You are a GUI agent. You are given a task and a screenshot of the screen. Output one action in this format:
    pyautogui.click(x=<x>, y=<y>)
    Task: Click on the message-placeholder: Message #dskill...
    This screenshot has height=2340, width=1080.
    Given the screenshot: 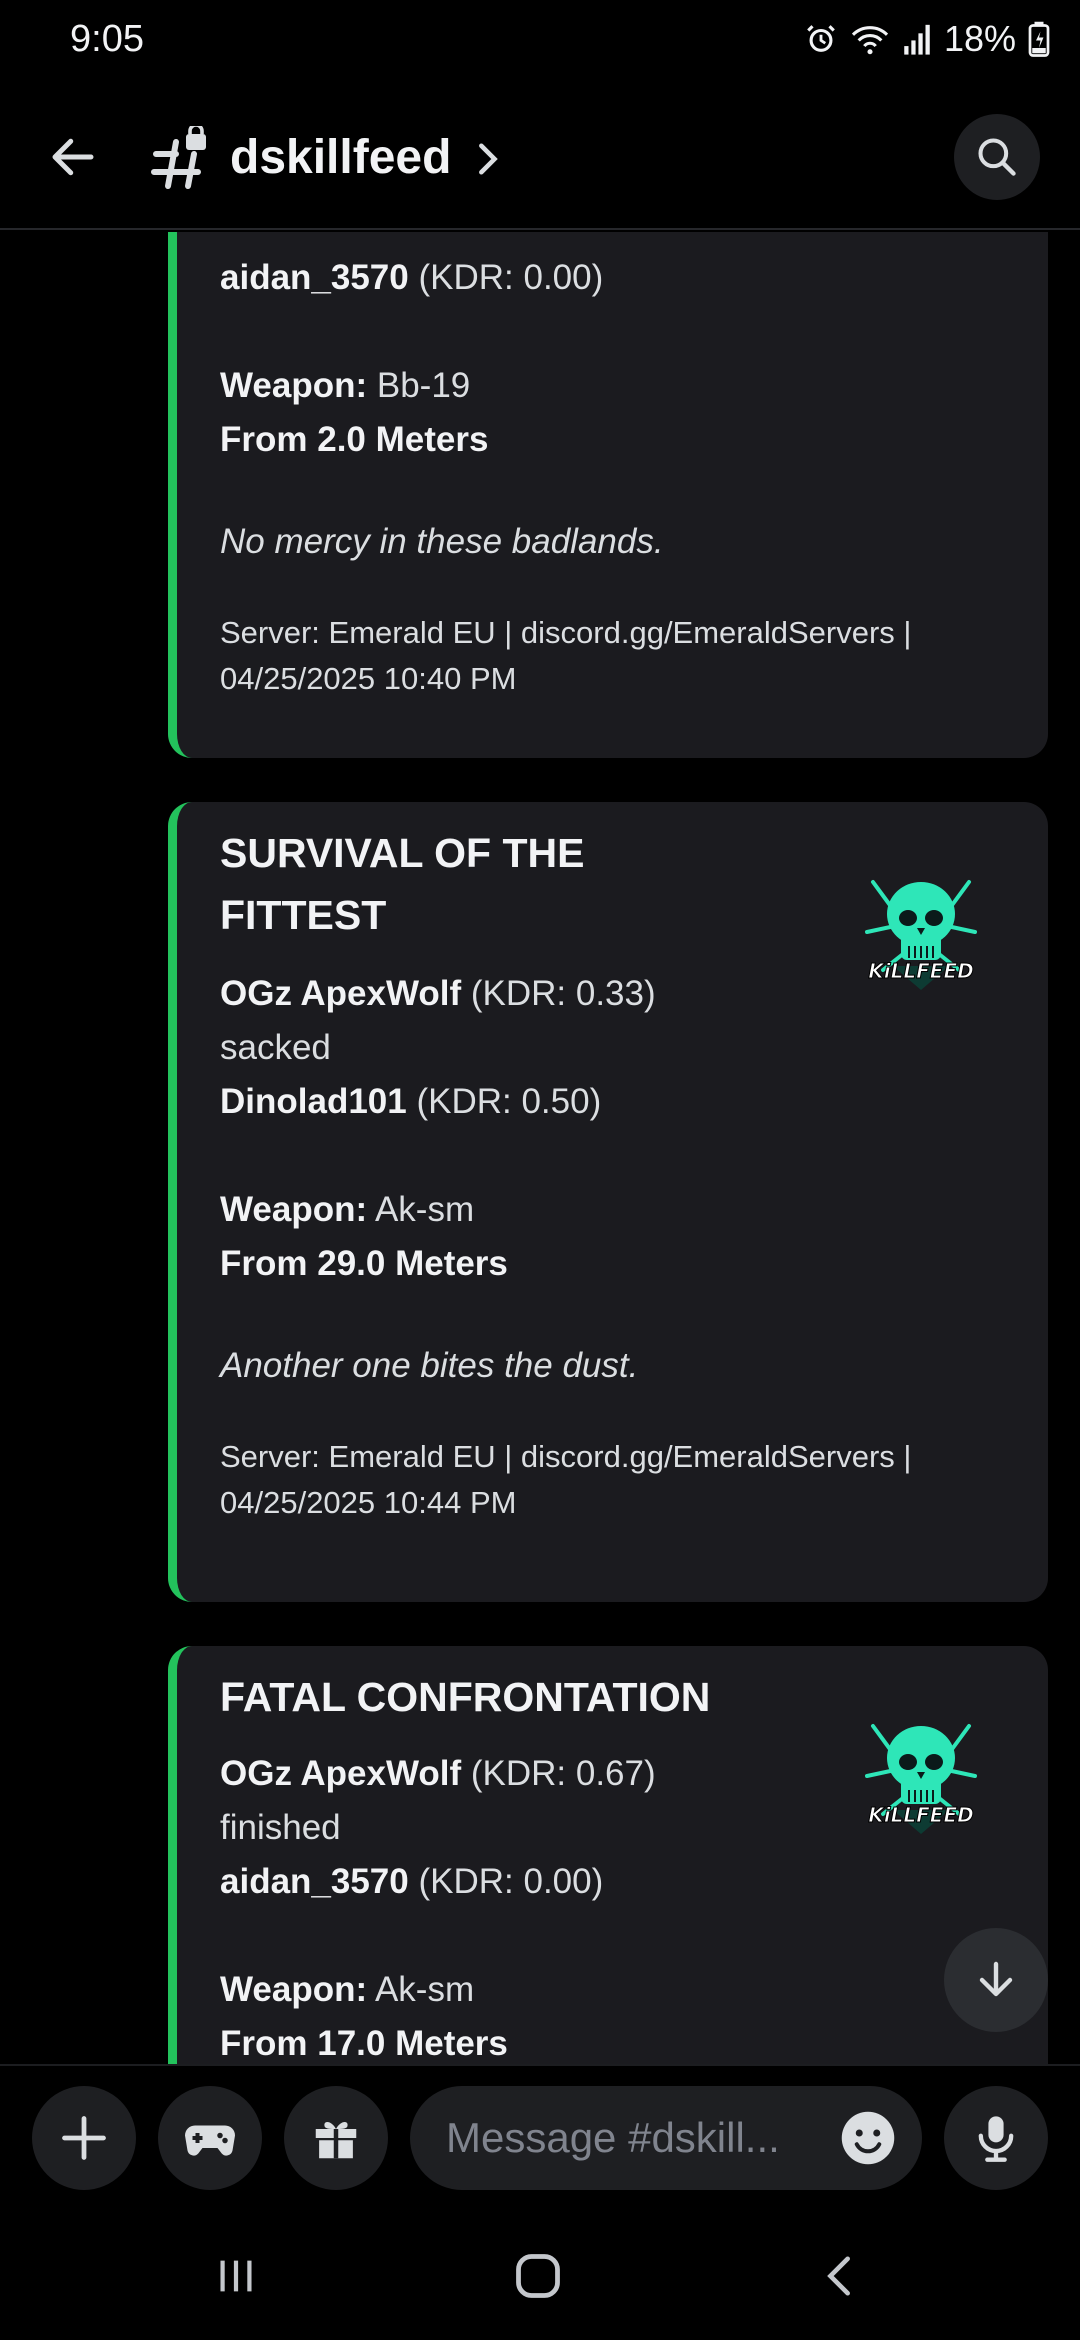 What is the action you would take?
    pyautogui.click(x=613, y=2137)
    